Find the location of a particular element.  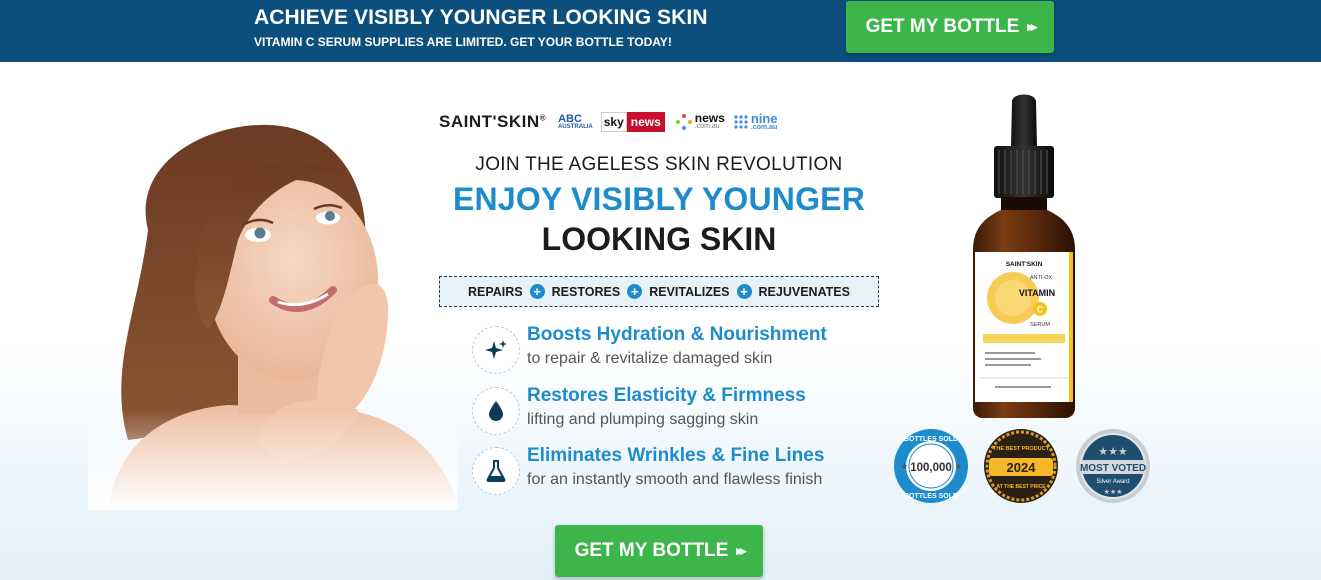

newscomau-text: news is located at coordinates (709, 118).